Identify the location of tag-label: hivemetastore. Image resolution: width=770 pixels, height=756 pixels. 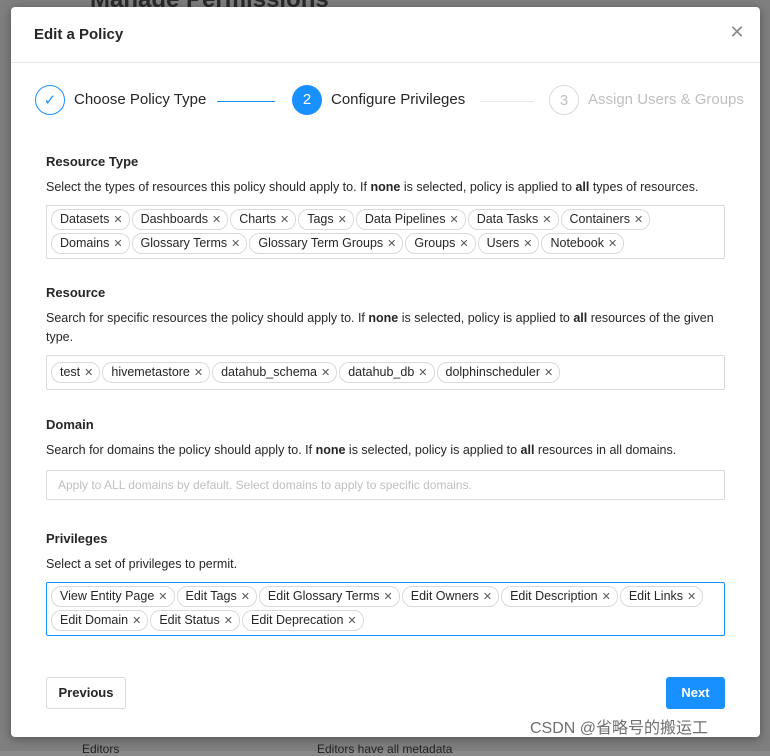
(150, 372).